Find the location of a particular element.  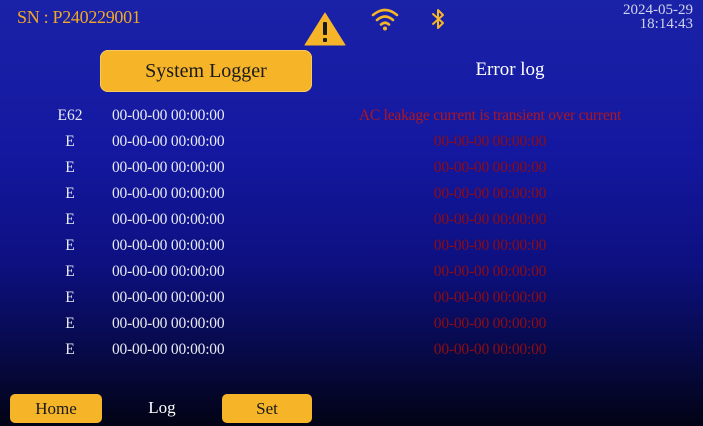

warning-icon is located at coordinates (325, 29).